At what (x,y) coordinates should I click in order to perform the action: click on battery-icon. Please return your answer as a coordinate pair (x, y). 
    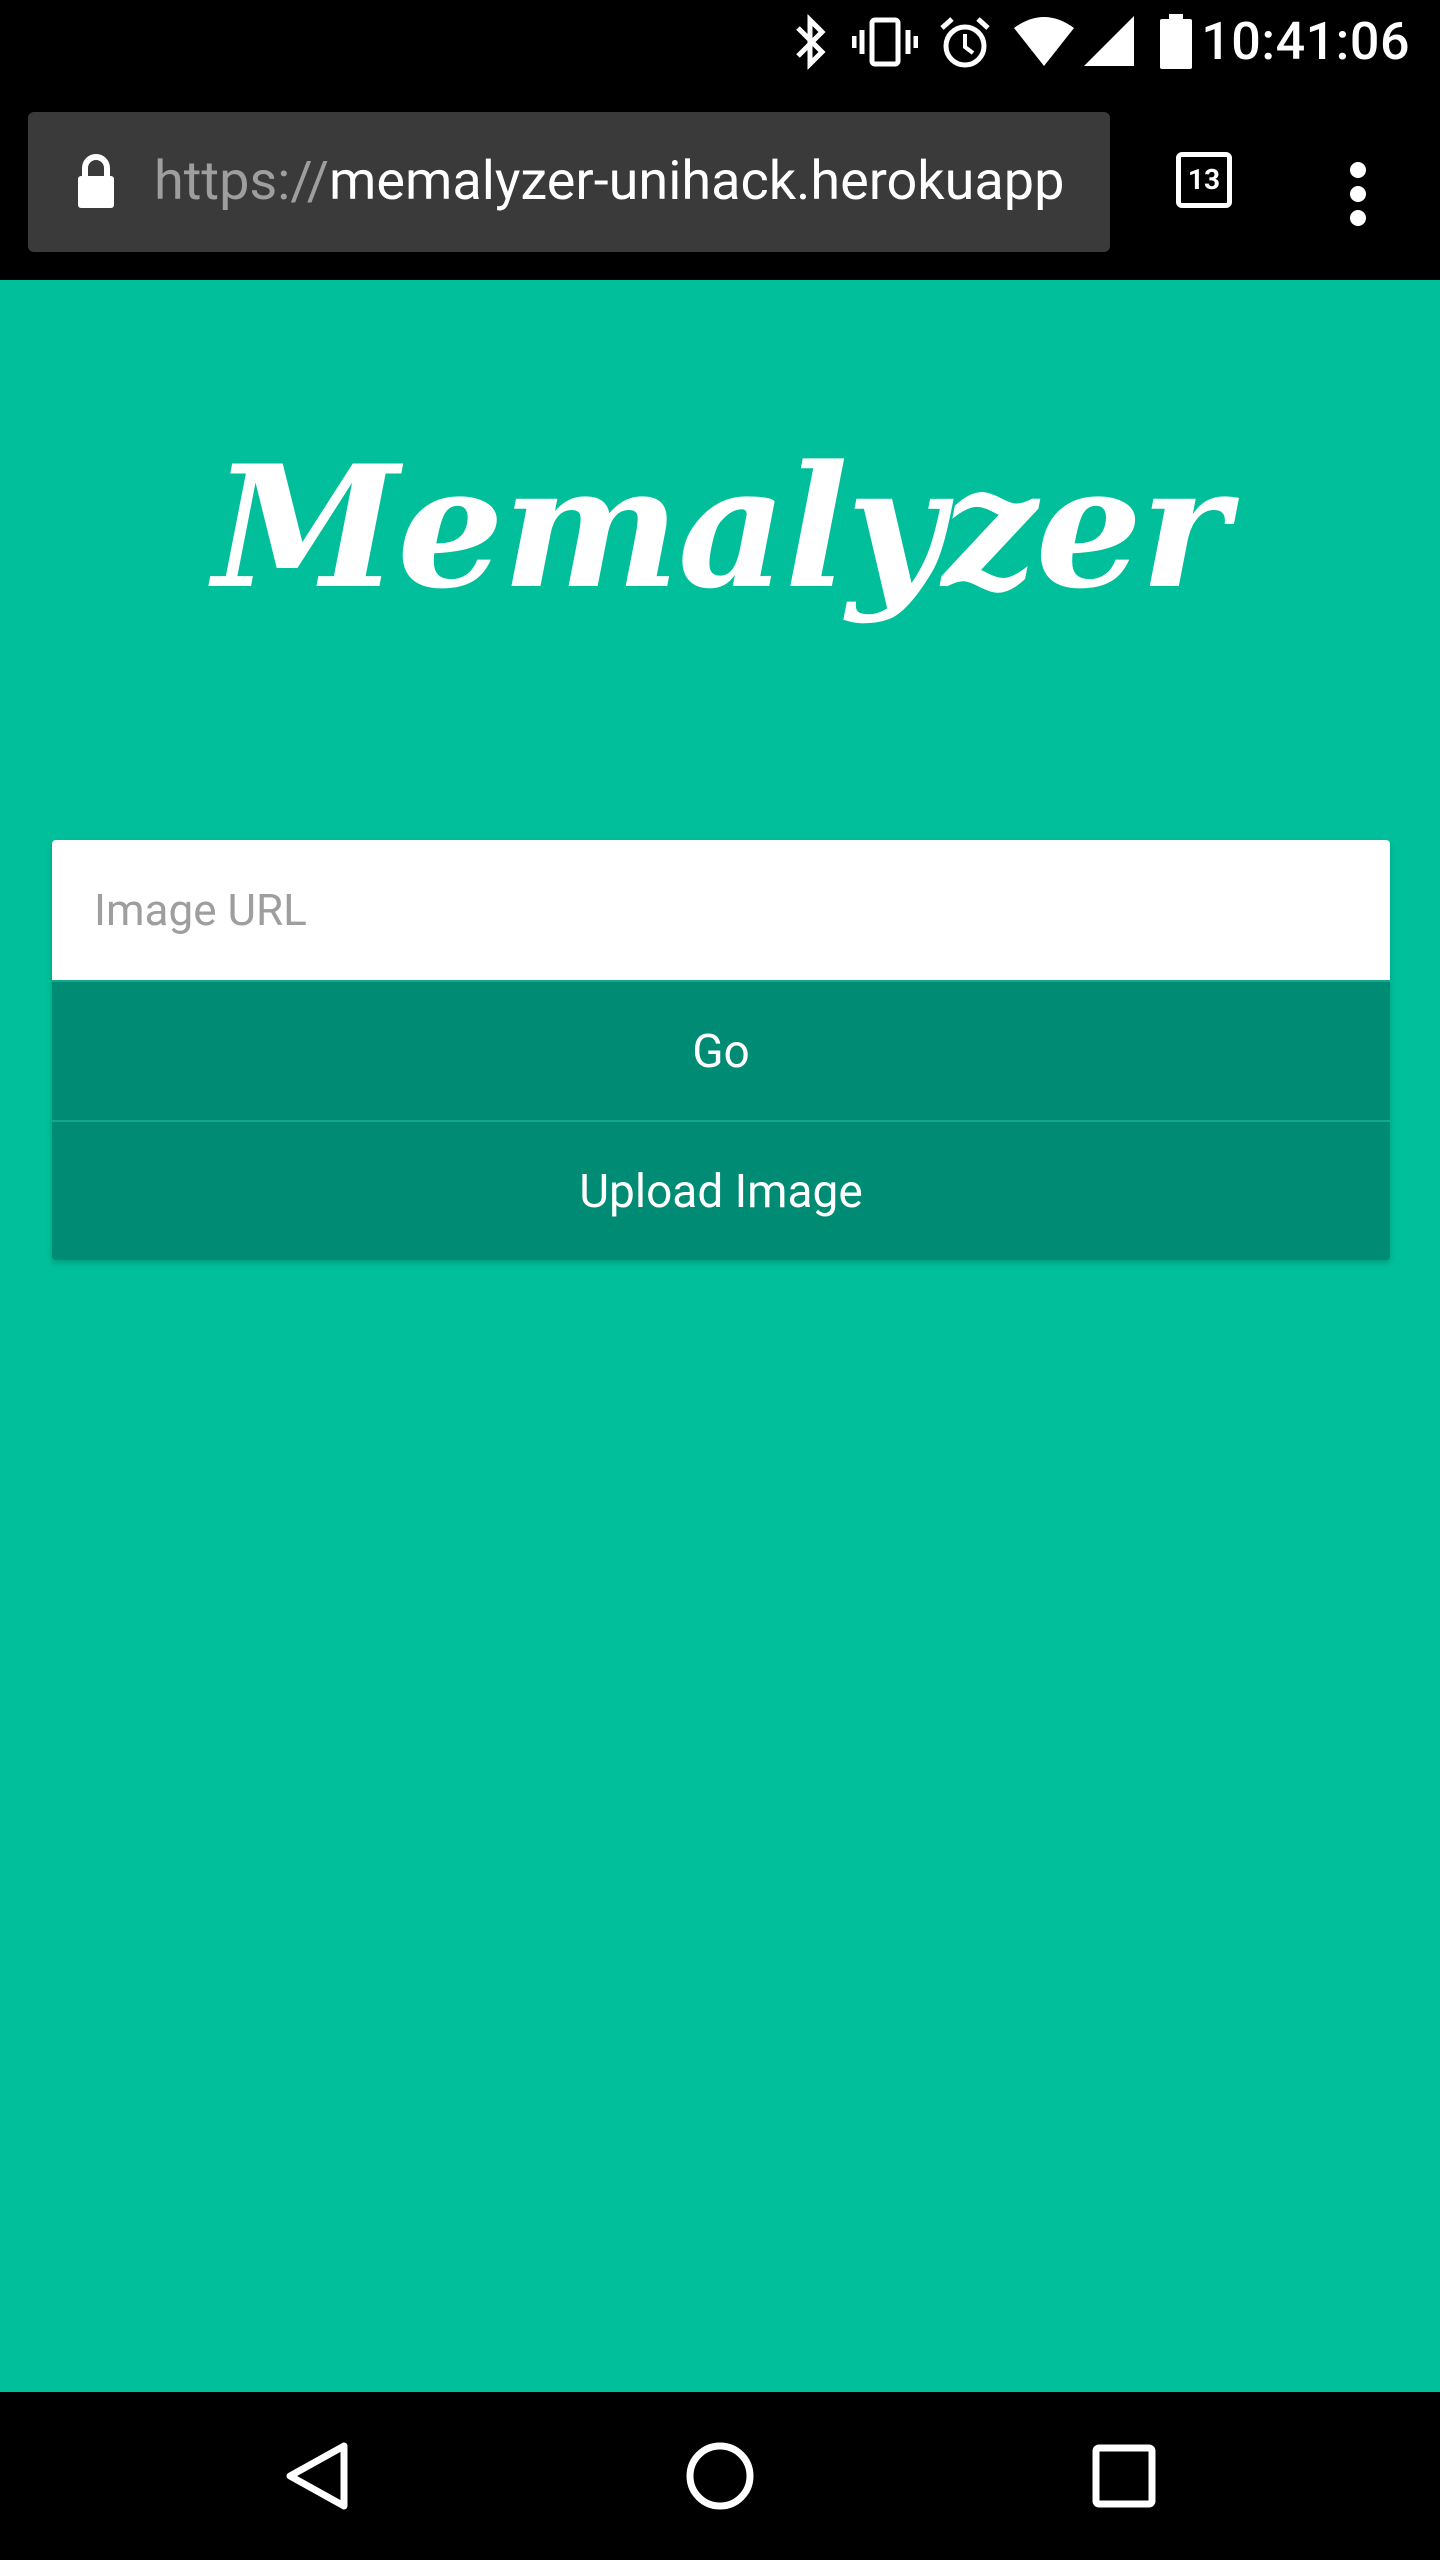
    Looking at the image, I should click on (1176, 41).